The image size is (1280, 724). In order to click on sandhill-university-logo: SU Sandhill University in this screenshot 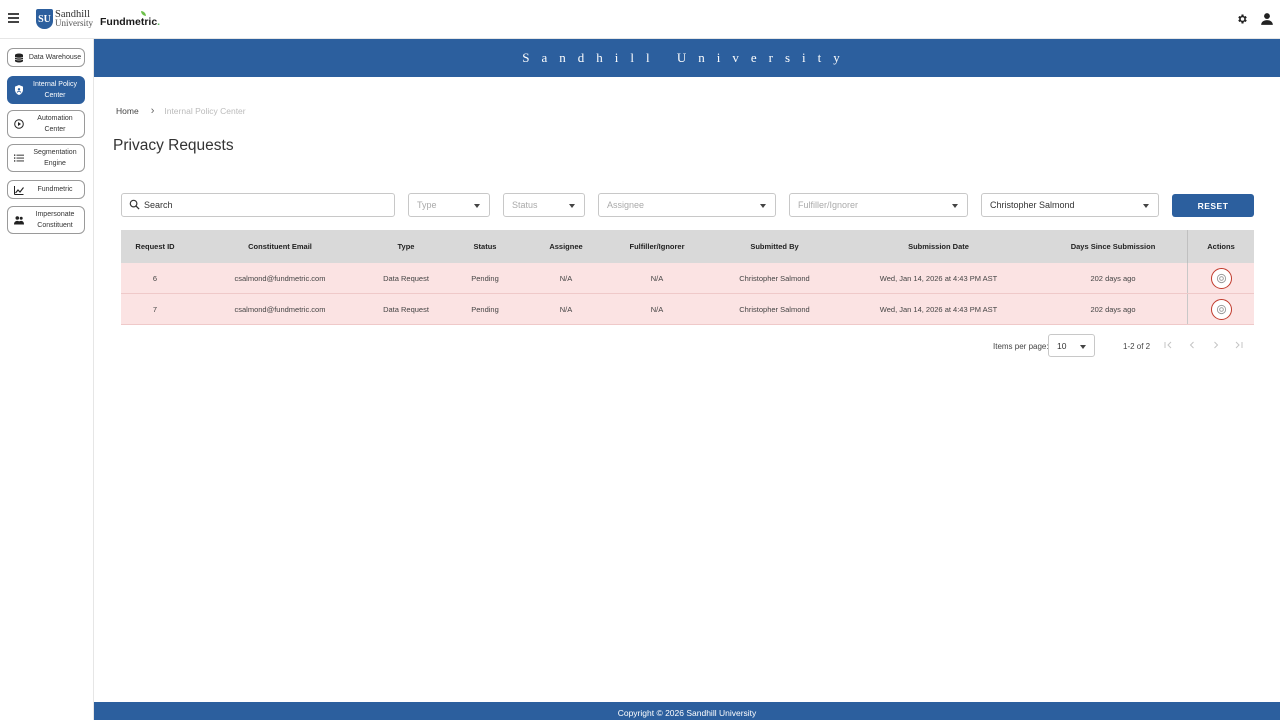, I will do `click(64, 19)`.